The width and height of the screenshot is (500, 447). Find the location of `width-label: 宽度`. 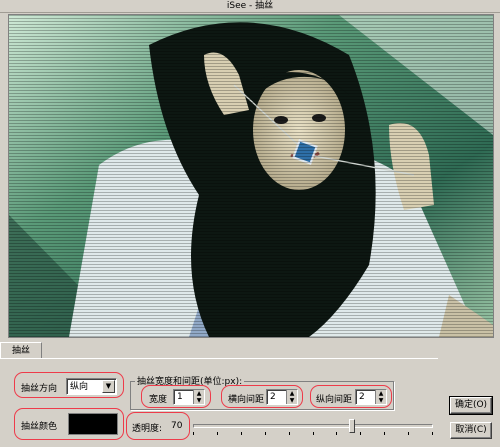

width-label: 宽度 is located at coordinates (158, 400).